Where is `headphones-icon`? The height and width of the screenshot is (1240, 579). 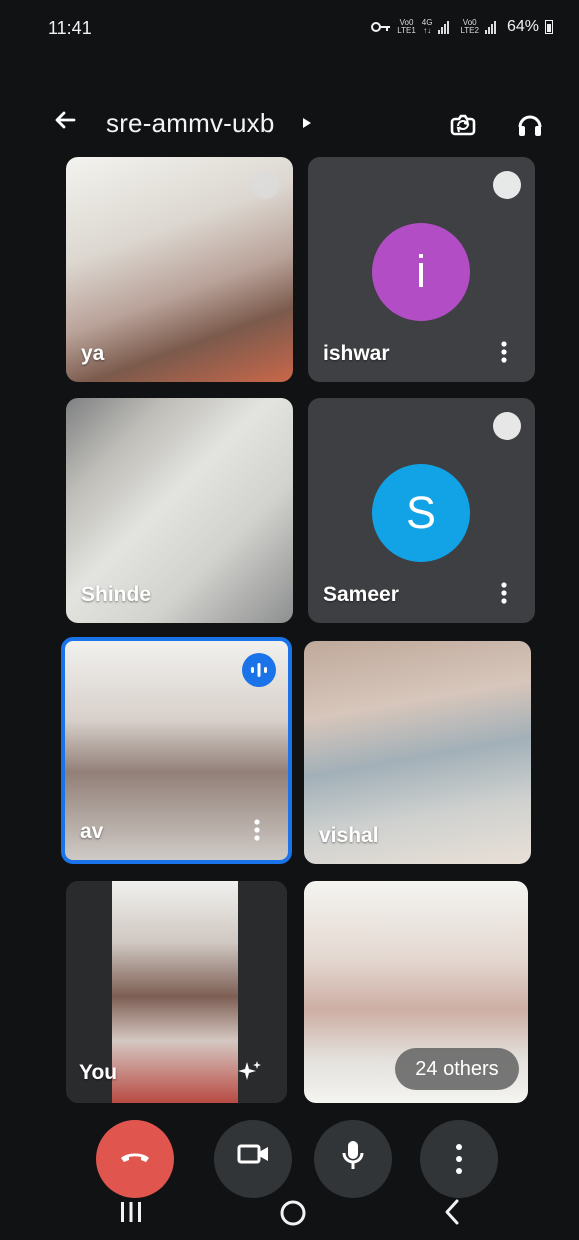 headphones-icon is located at coordinates (530, 125).